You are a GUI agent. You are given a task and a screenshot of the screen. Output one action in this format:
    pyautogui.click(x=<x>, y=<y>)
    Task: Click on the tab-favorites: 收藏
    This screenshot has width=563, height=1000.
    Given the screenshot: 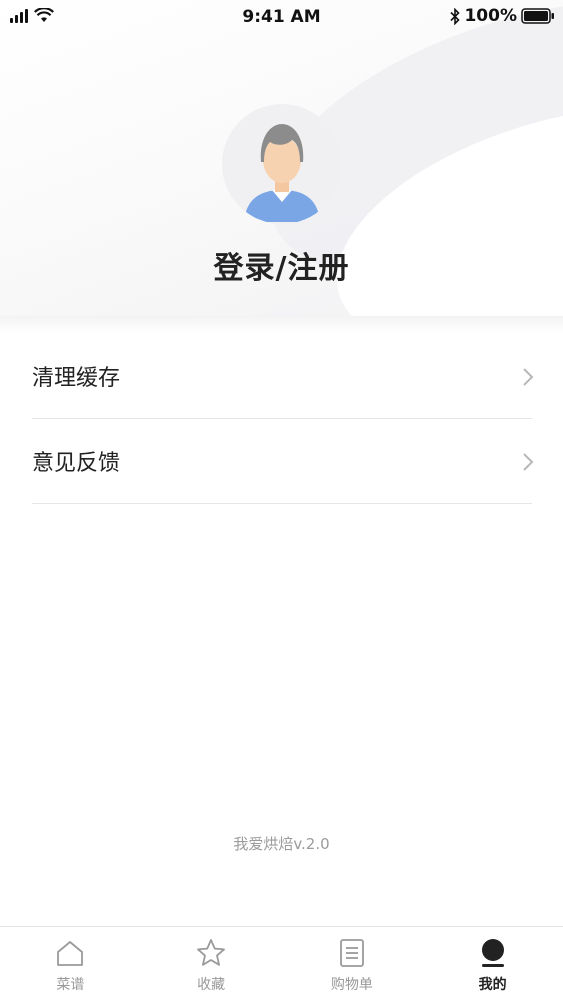 What is the action you would take?
    pyautogui.click(x=211, y=963)
    